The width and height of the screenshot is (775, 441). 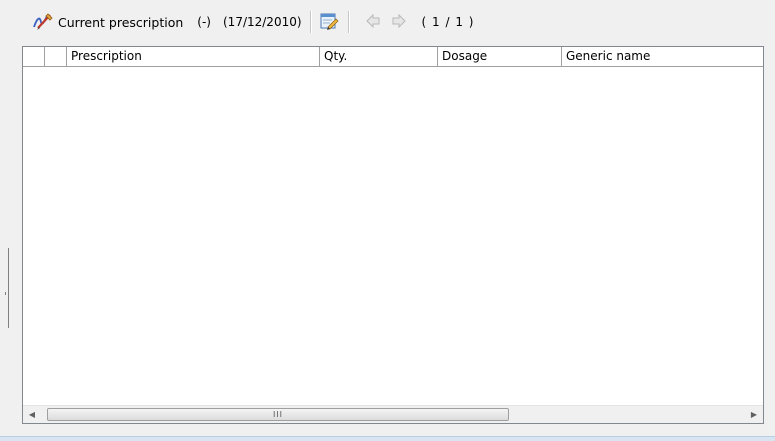 I want to click on edit-button, so click(x=329, y=22).